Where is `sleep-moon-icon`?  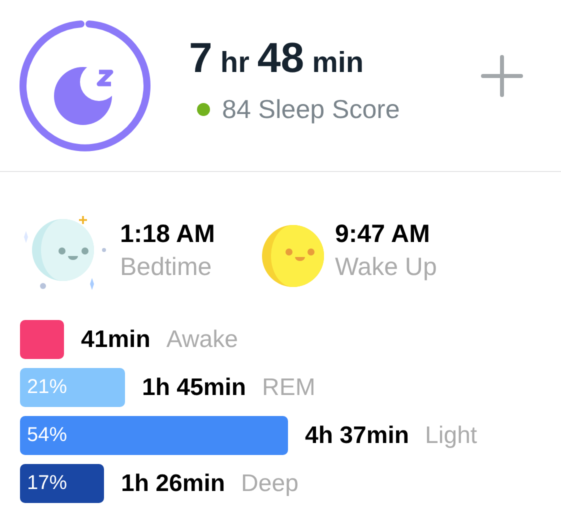 sleep-moon-icon is located at coordinates (85, 86).